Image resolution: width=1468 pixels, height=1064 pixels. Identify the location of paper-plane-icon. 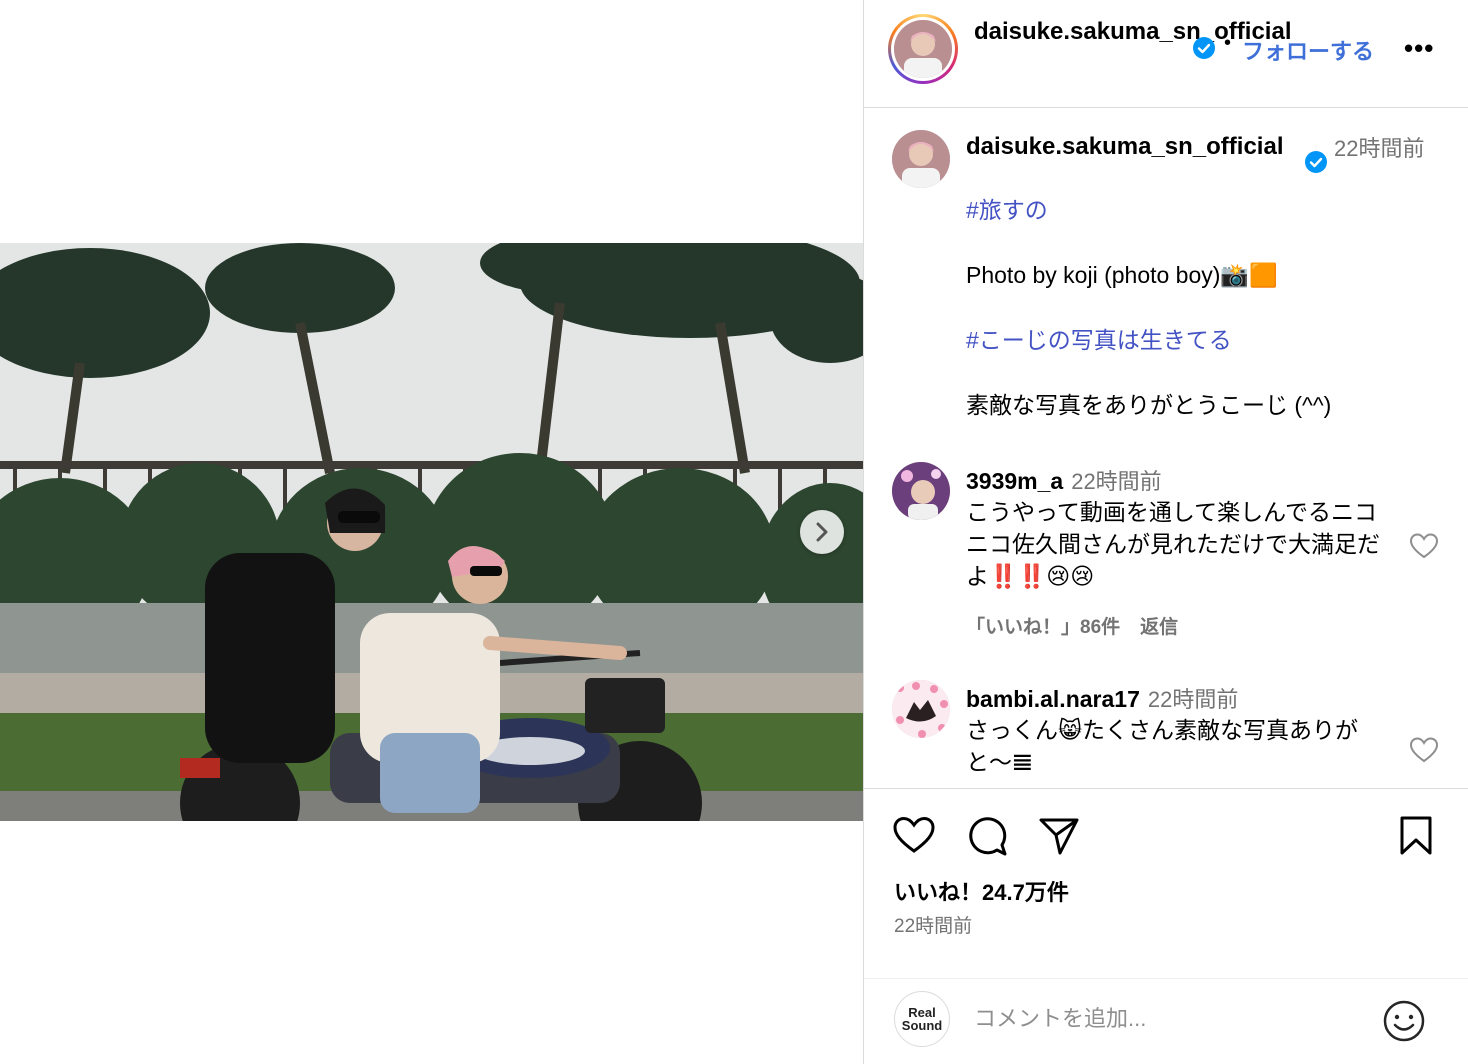
(1059, 836).